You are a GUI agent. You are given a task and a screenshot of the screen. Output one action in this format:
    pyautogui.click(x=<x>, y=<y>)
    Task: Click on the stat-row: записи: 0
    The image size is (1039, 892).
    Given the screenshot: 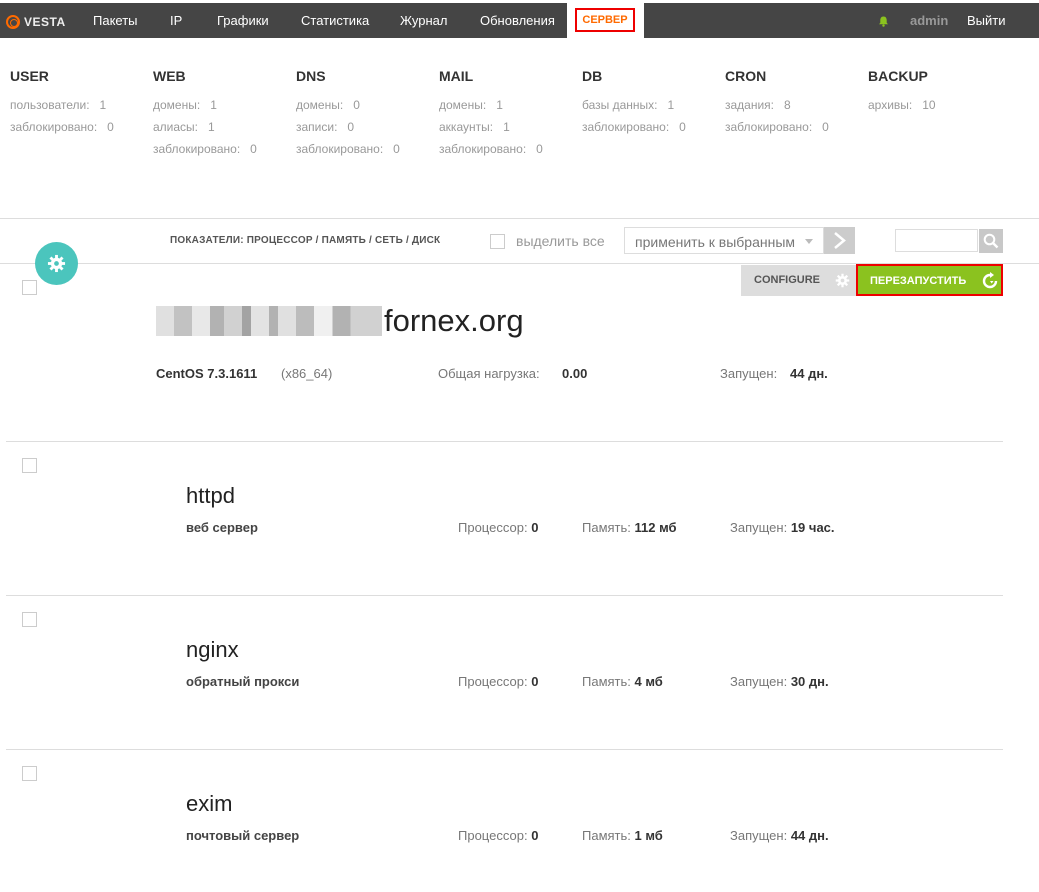 What is the action you would take?
    pyautogui.click(x=325, y=127)
    